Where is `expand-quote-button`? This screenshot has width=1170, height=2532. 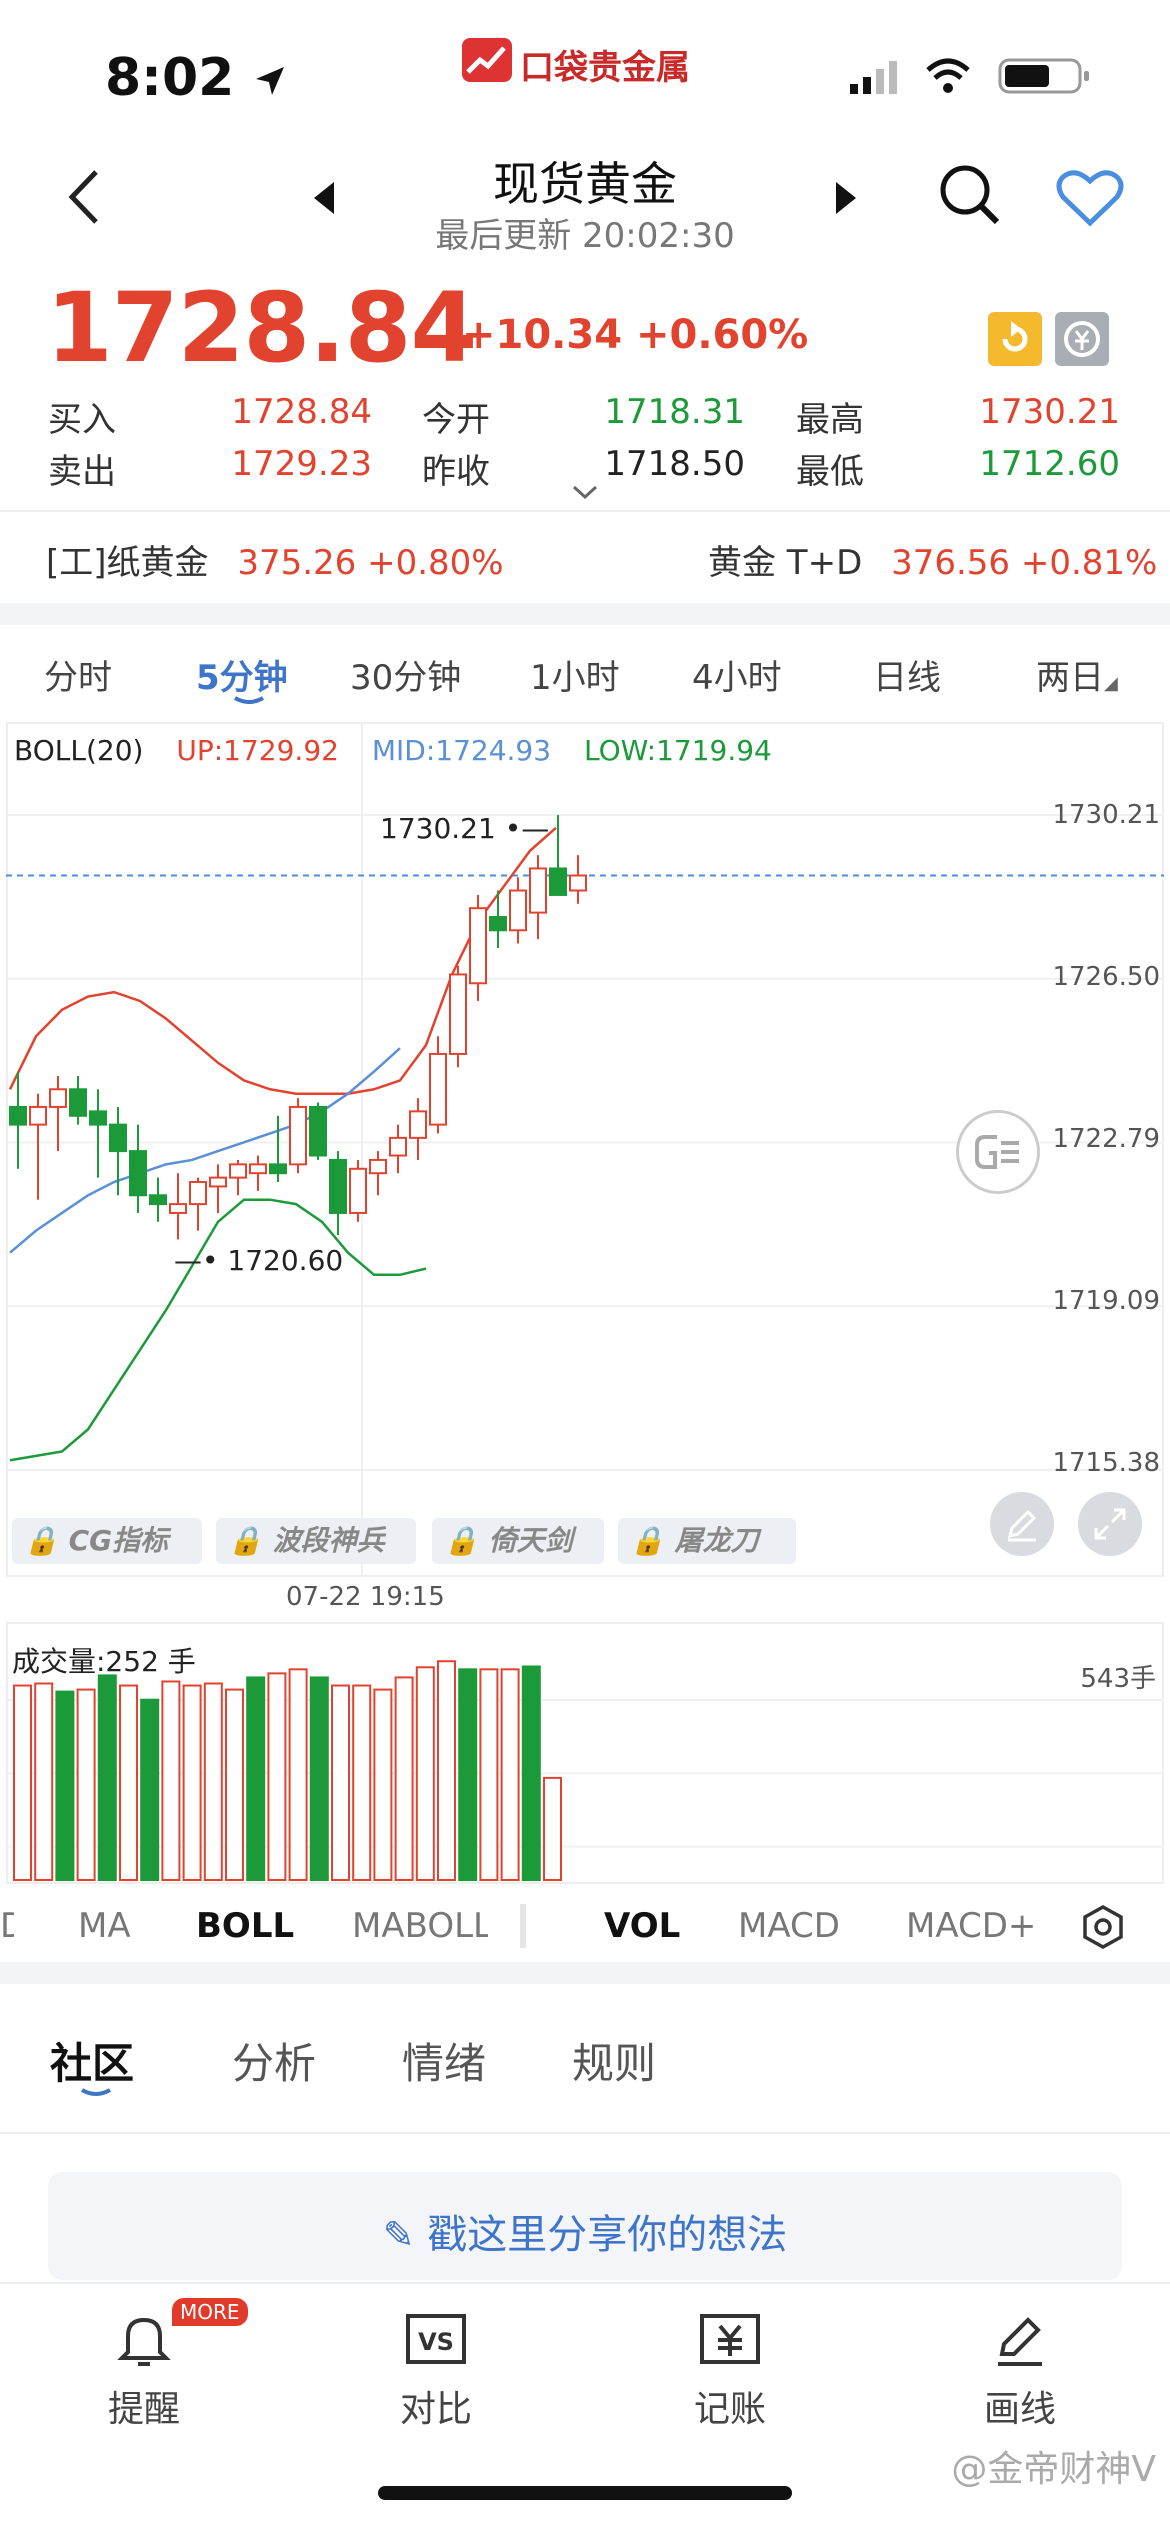
expand-quote-button is located at coordinates (585, 493).